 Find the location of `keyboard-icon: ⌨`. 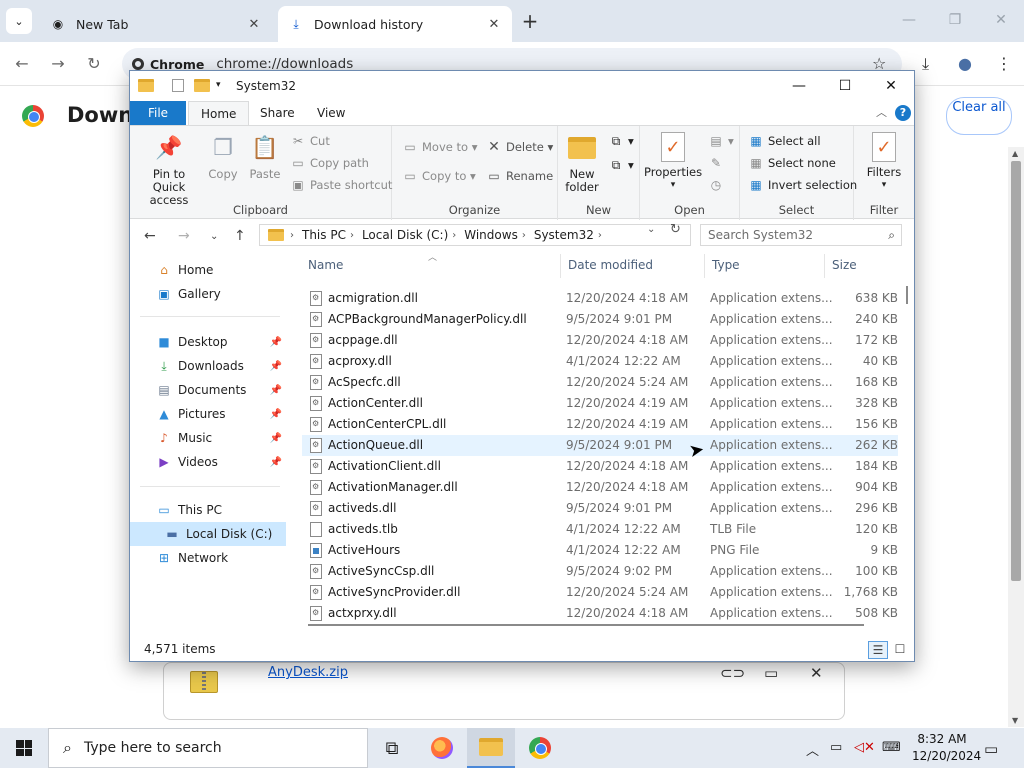

keyboard-icon: ⌨ is located at coordinates (891, 747).